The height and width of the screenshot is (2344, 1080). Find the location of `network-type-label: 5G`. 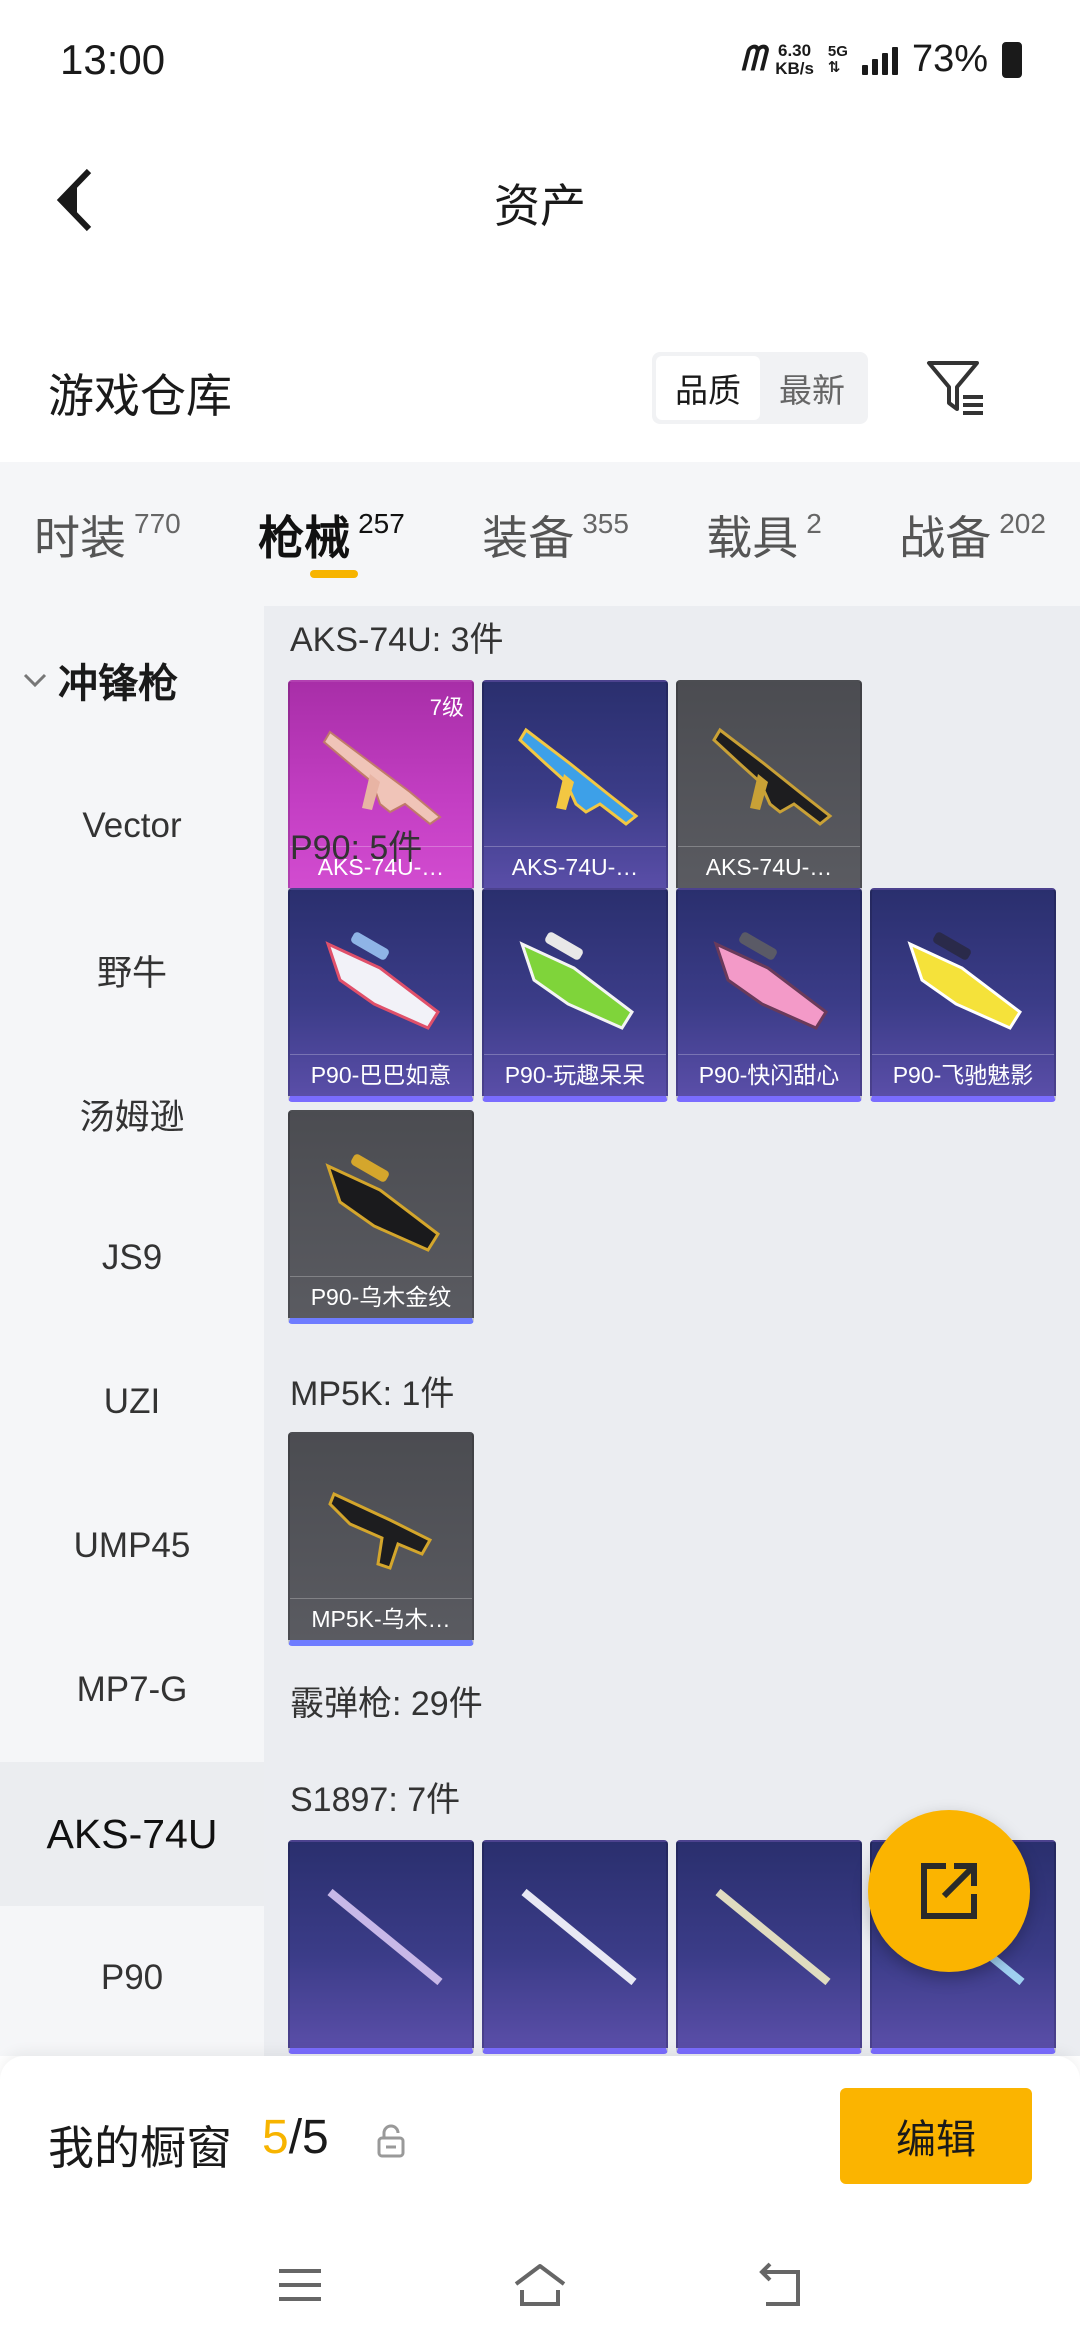

network-type-label: 5G is located at coordinates (837, 51).